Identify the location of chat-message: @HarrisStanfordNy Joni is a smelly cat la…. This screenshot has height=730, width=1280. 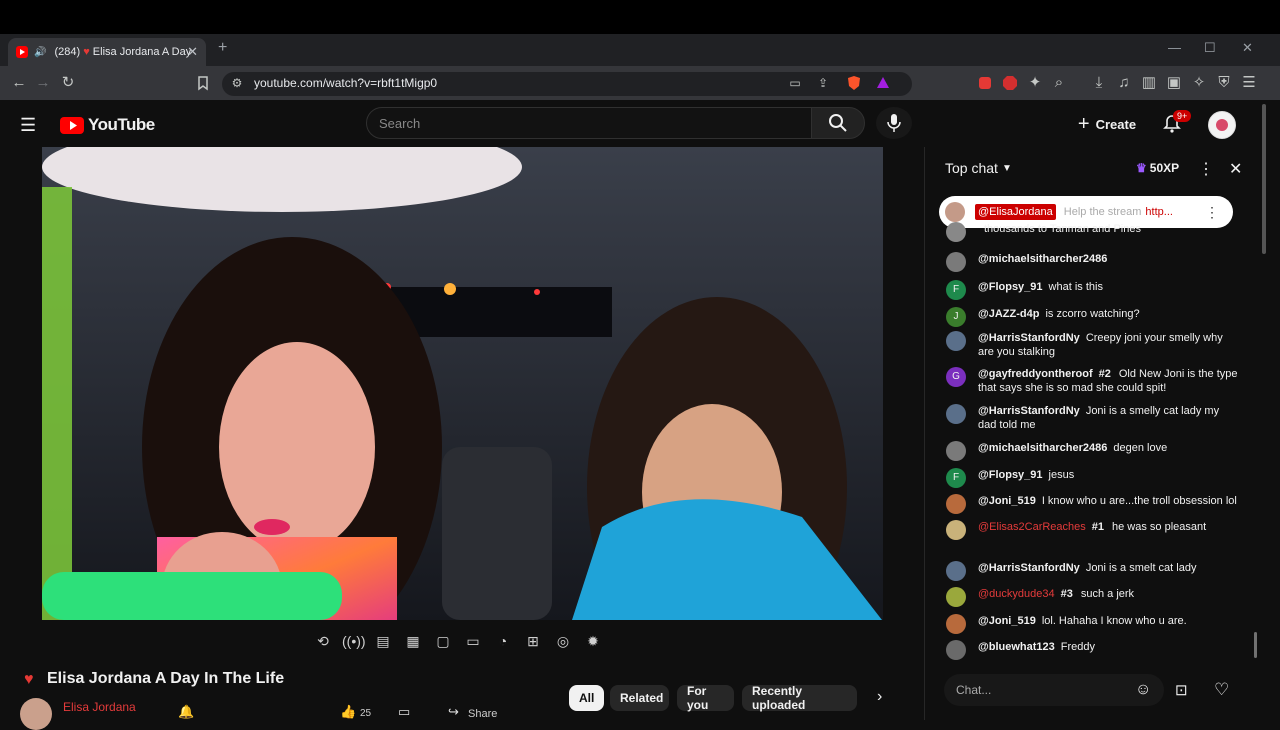
(1092, 418).